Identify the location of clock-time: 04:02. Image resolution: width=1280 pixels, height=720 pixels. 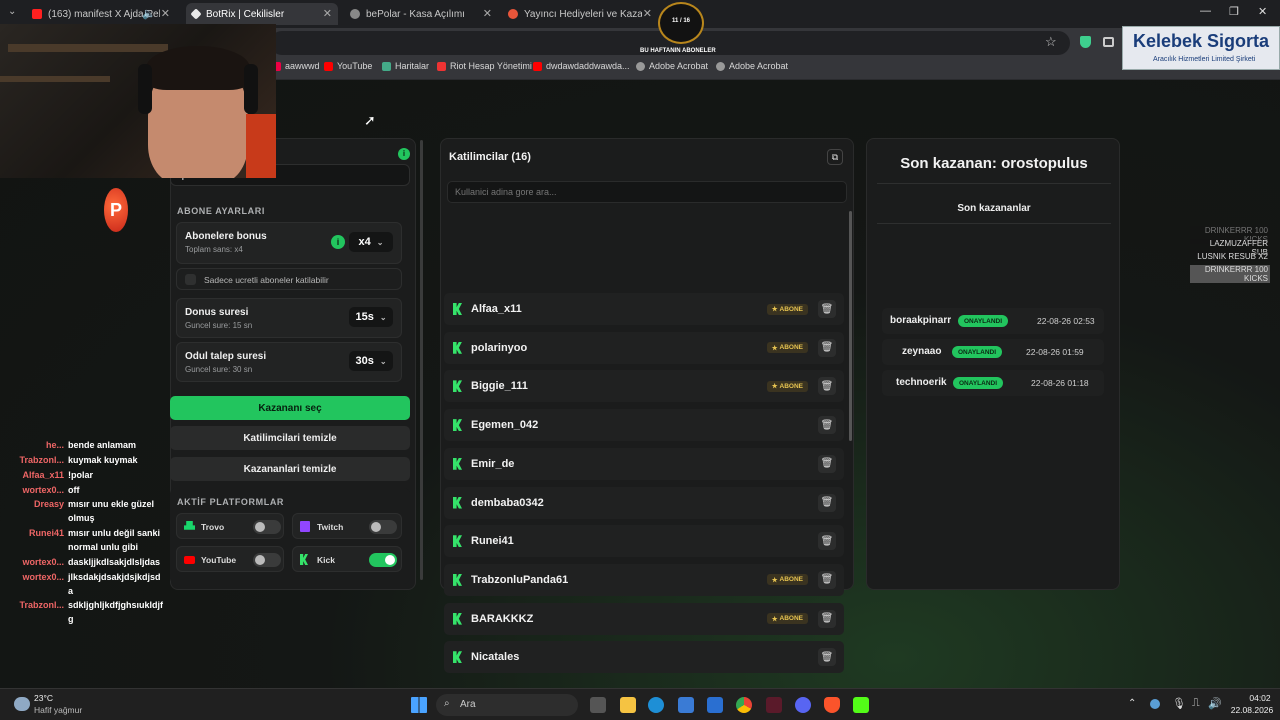
(1260, 698).